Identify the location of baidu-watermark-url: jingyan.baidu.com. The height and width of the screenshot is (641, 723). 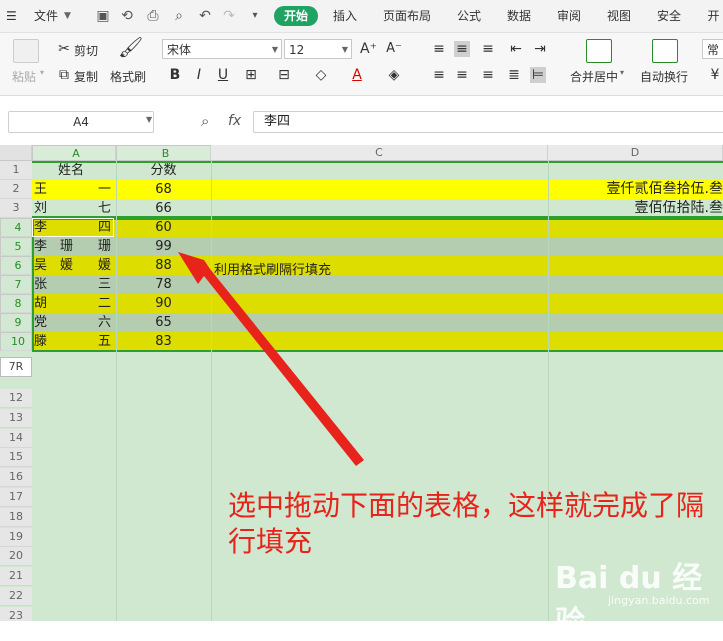
(659, 600).